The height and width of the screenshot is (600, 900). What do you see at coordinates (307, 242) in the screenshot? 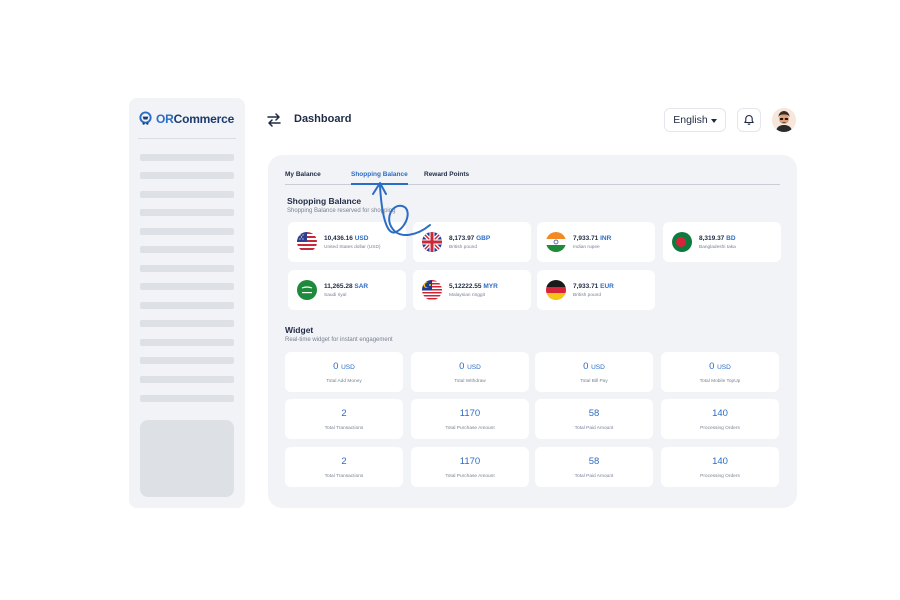
I see `us-flag-icon` at bounding box center [307, 242].